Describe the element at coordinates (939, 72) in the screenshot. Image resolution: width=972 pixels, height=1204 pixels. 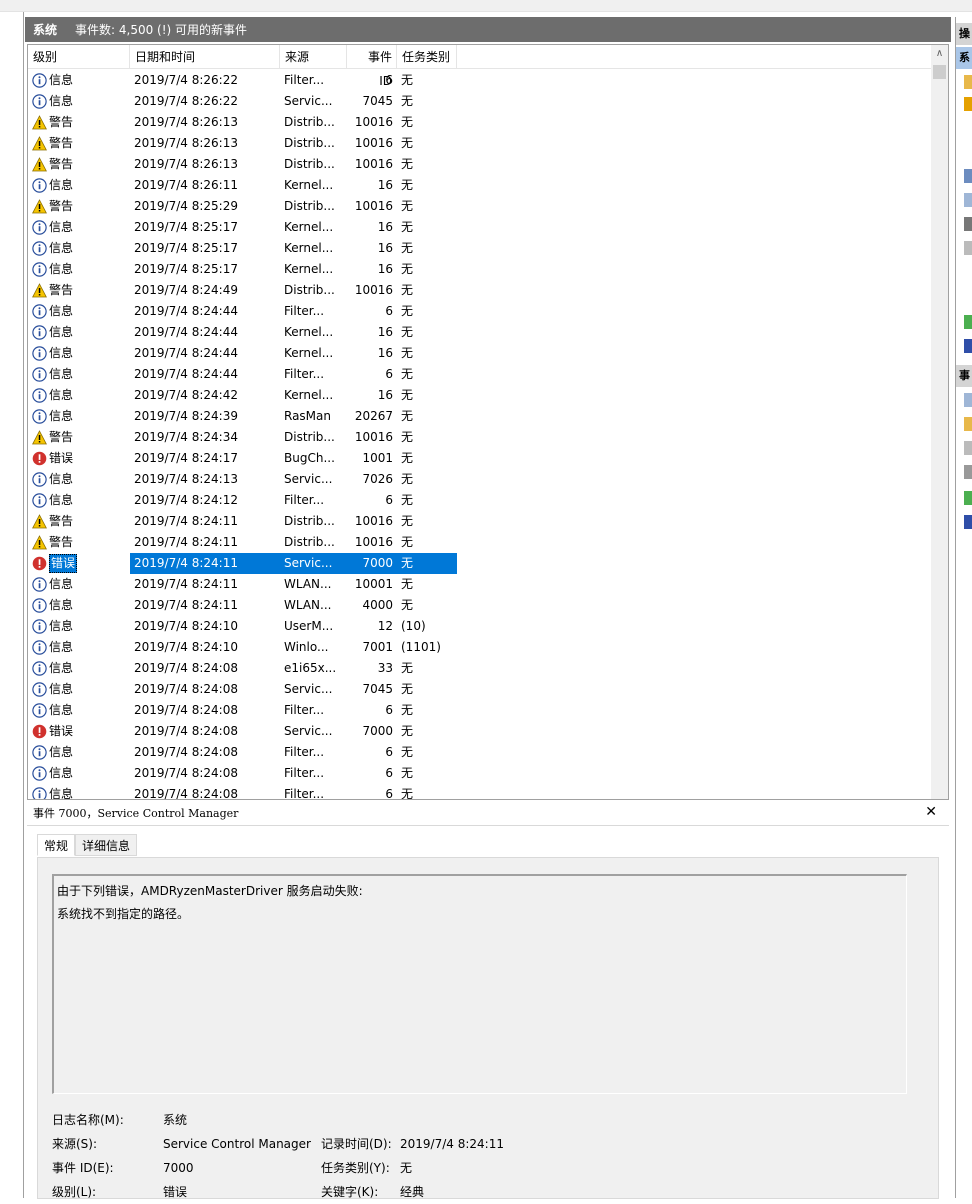
I see `scroll-thumb` at that location.